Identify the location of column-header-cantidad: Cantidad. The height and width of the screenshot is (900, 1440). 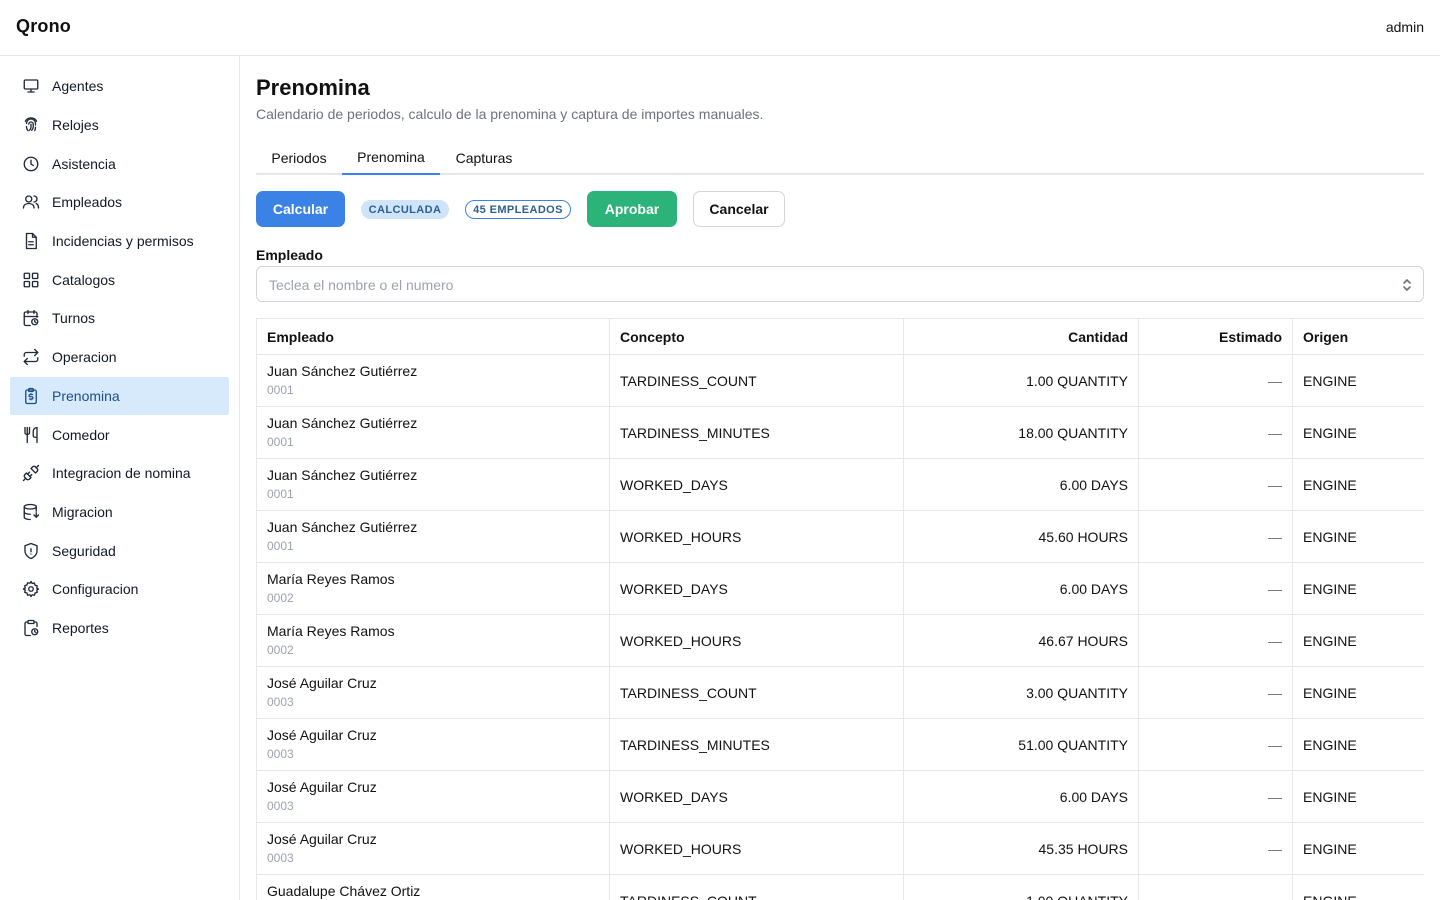
(1021, 336).